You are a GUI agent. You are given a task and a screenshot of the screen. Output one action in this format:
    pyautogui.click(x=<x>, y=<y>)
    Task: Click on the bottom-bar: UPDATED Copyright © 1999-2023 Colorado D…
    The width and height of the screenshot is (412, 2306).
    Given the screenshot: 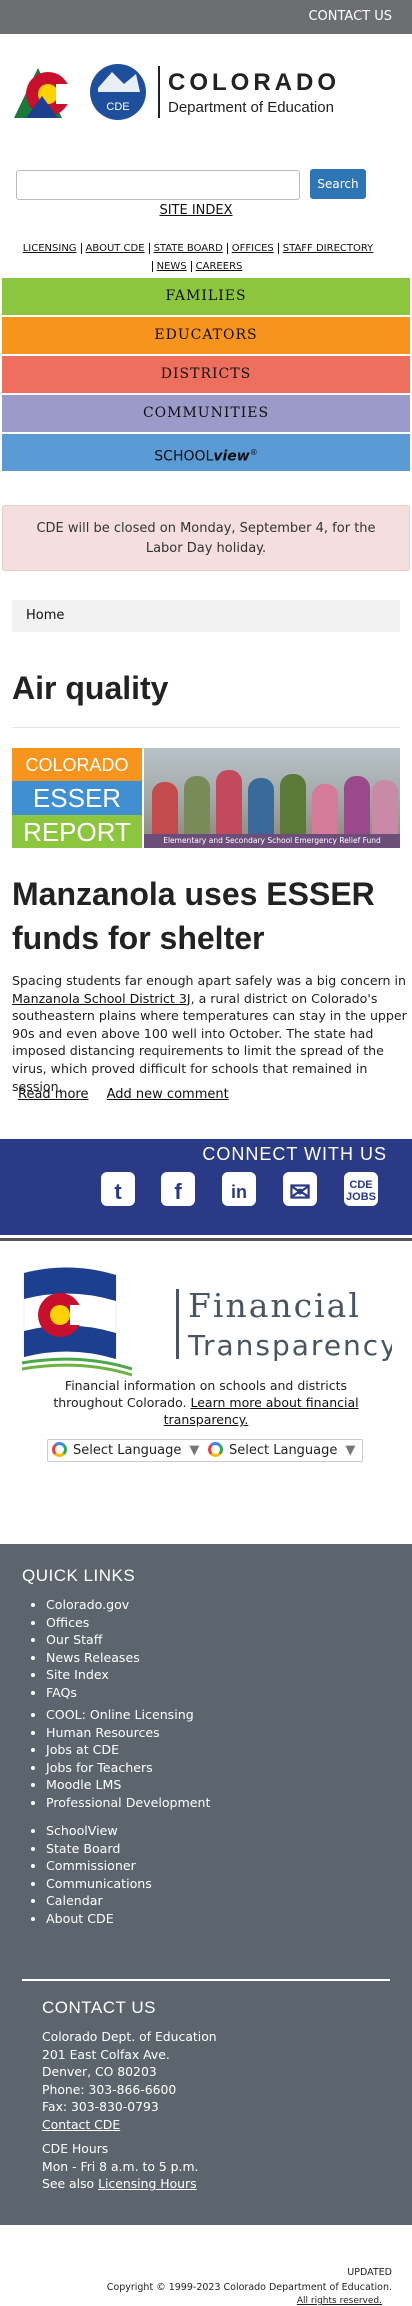 What is the action you would take?
    pyautogui.click(x=206, y=2265)
    